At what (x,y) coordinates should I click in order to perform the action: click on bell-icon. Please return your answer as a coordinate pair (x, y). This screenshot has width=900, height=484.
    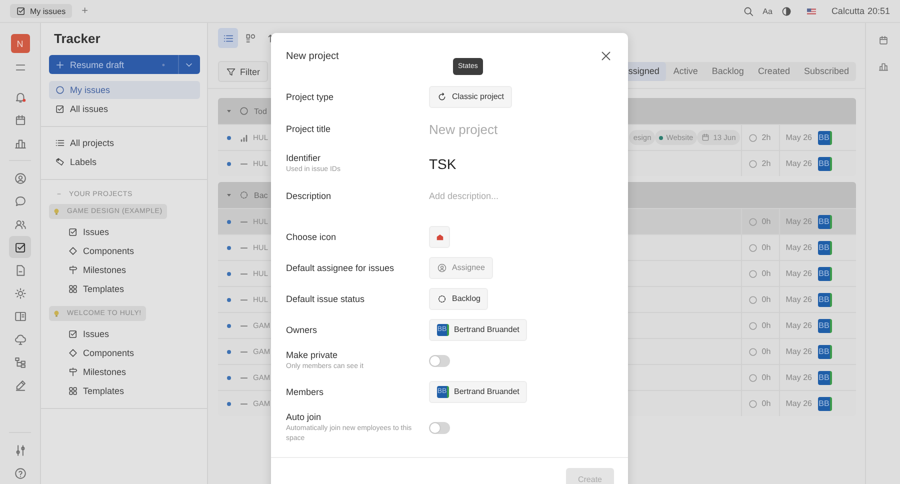
    Looking at the image, I should click on (20, 97).